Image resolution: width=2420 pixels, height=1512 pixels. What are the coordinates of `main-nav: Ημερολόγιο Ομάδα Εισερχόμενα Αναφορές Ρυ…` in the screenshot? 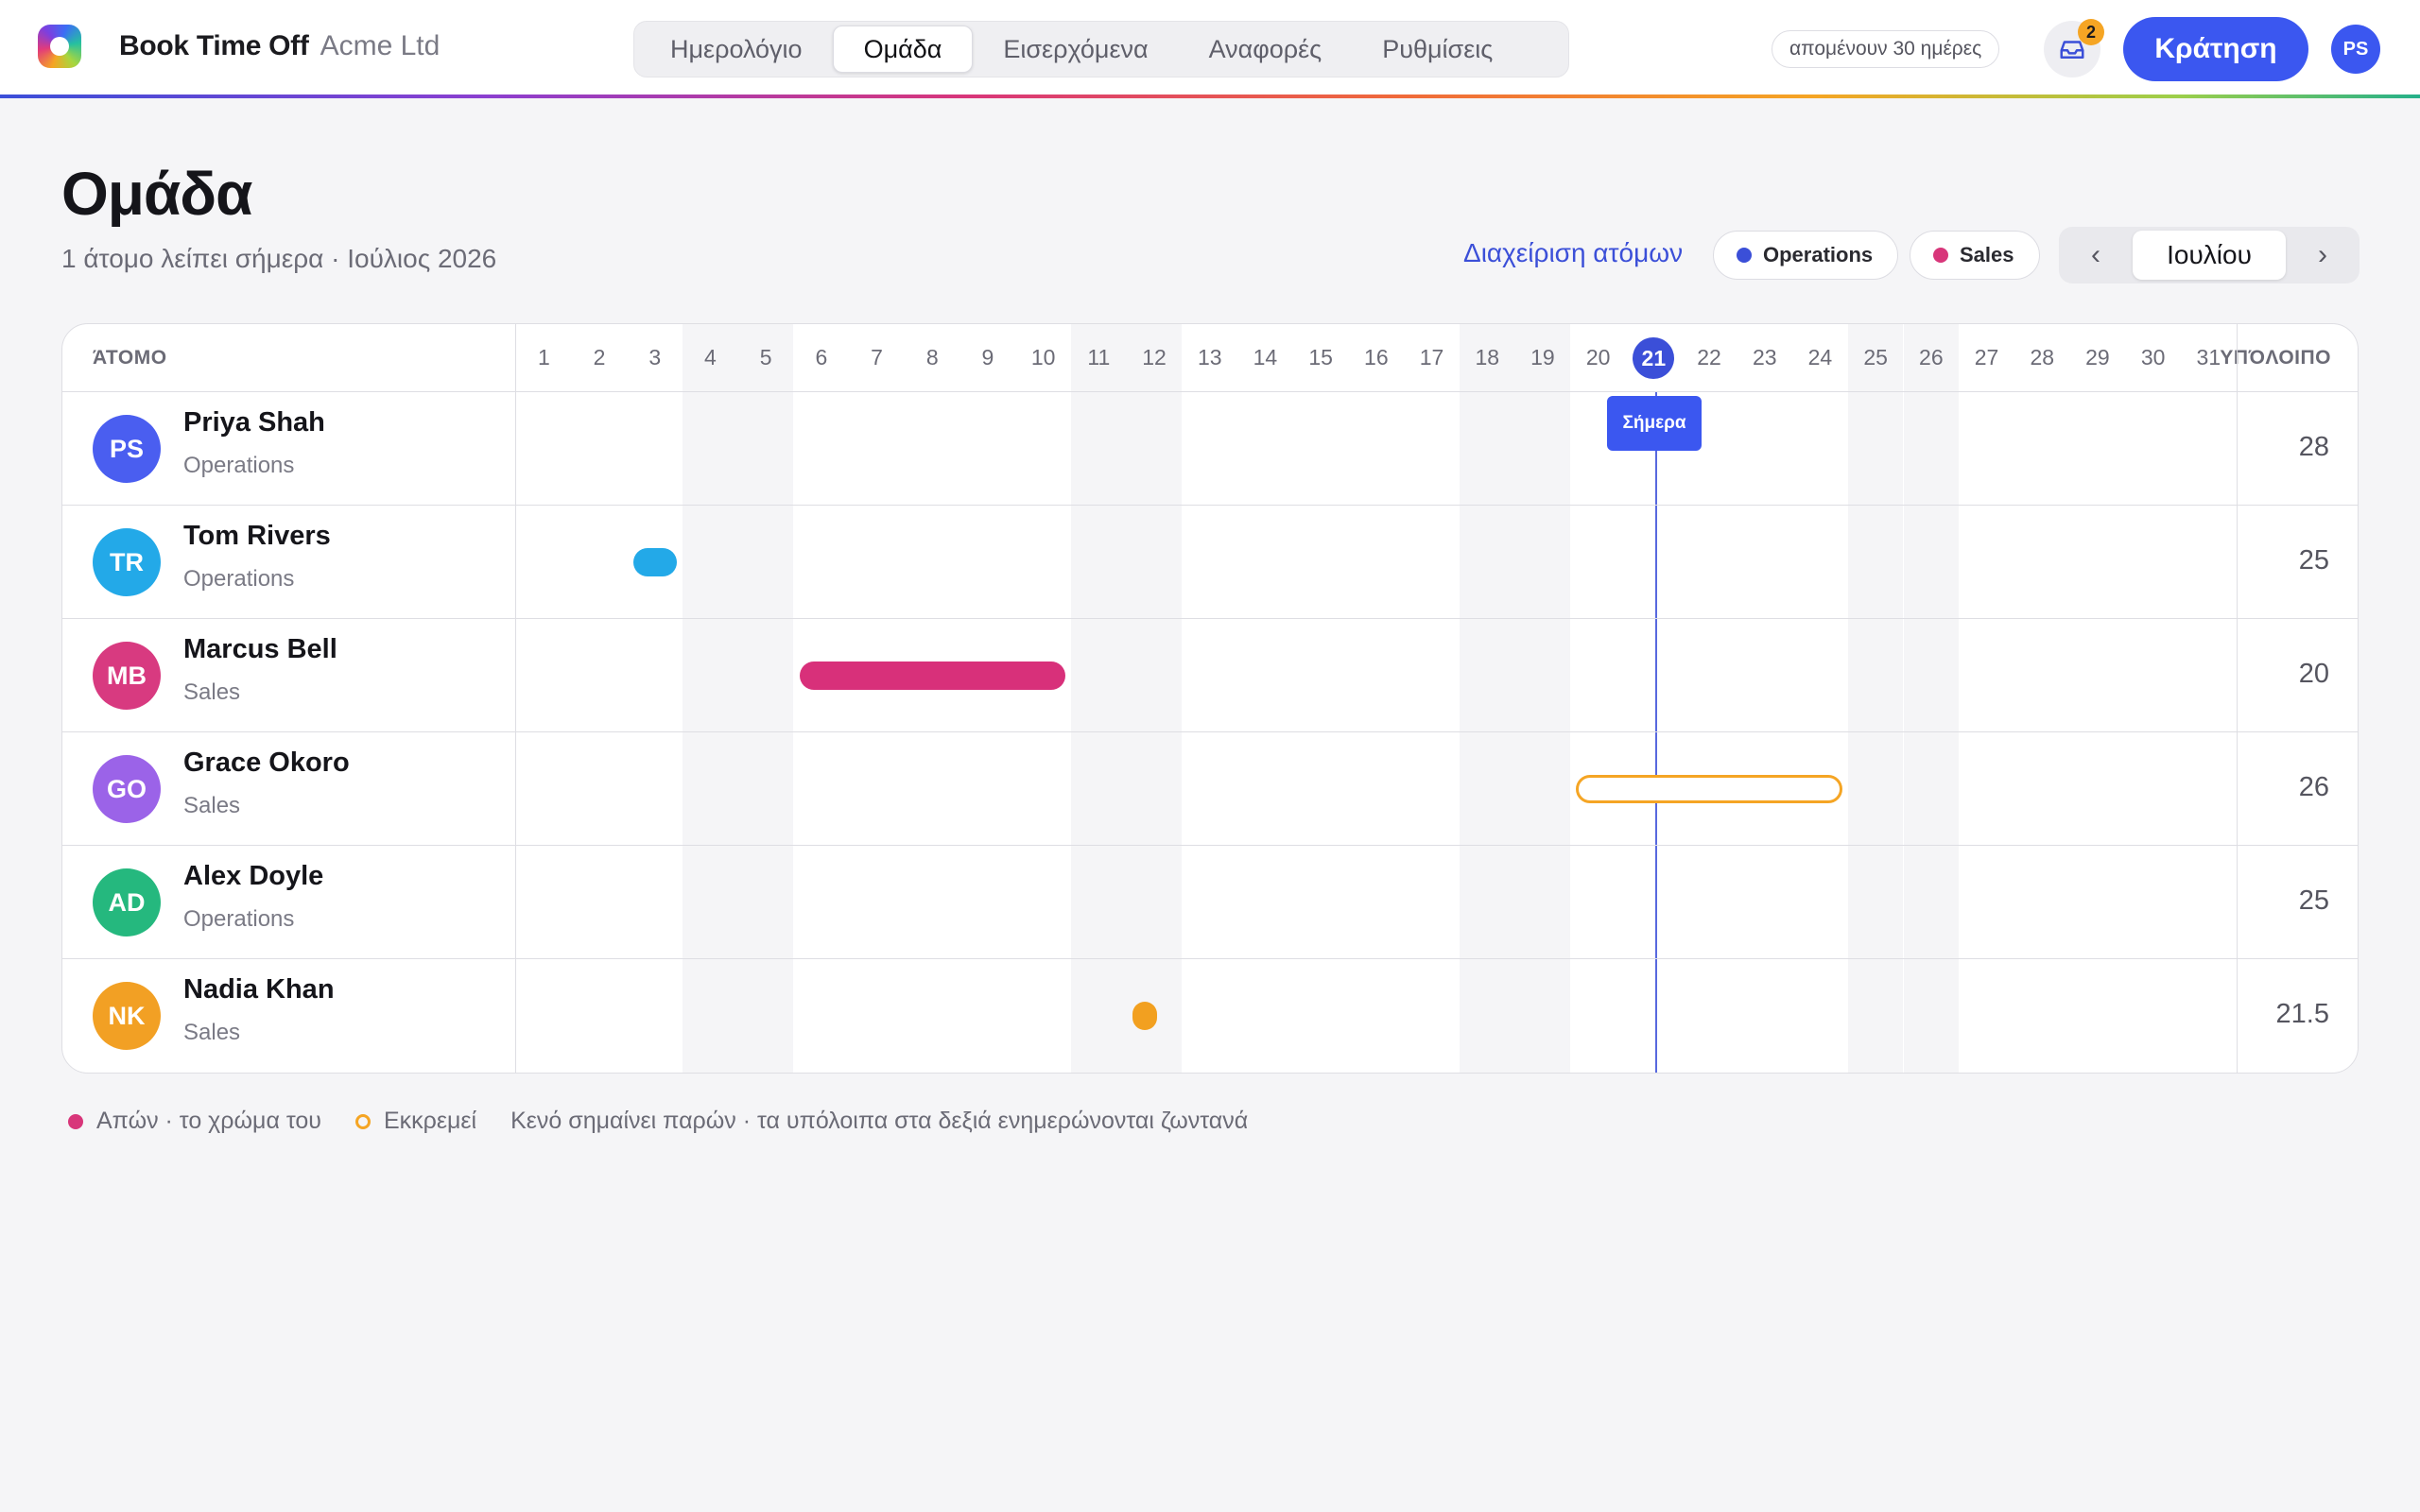 It's located at (1101, 49).